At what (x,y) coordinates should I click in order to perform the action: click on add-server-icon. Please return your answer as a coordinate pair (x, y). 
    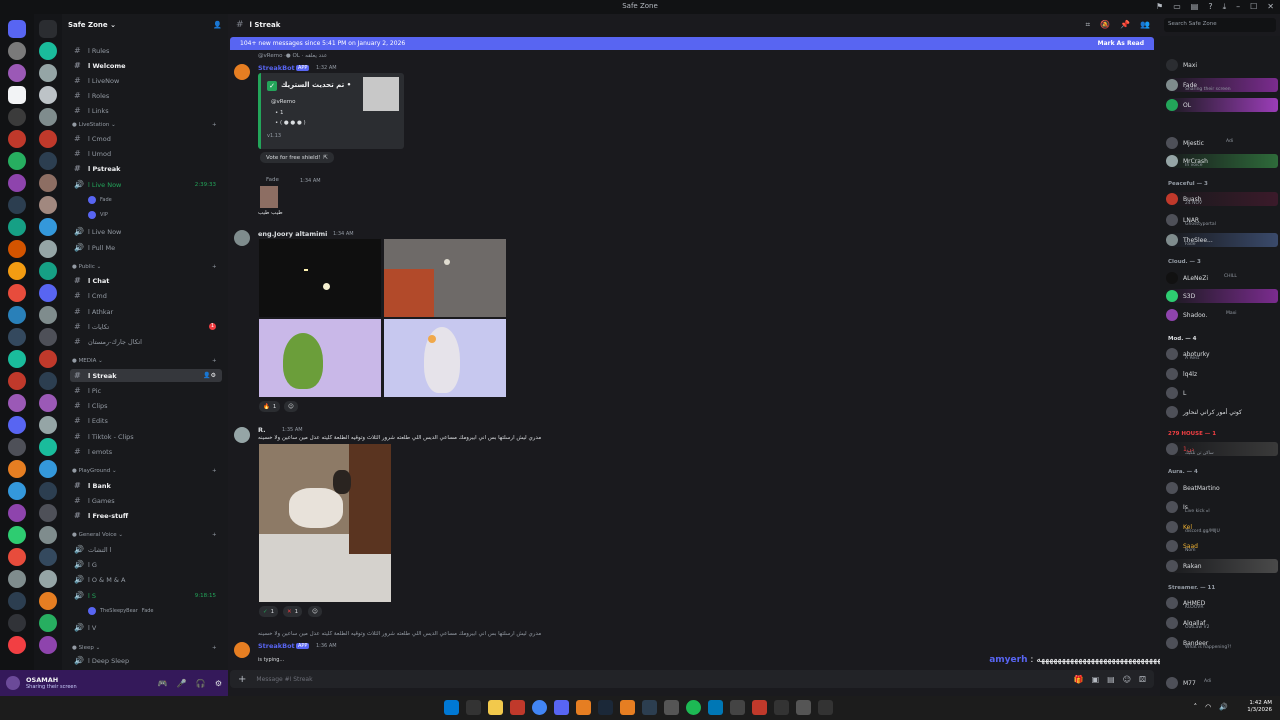
    Looking at the image, I should click on (17, 623).